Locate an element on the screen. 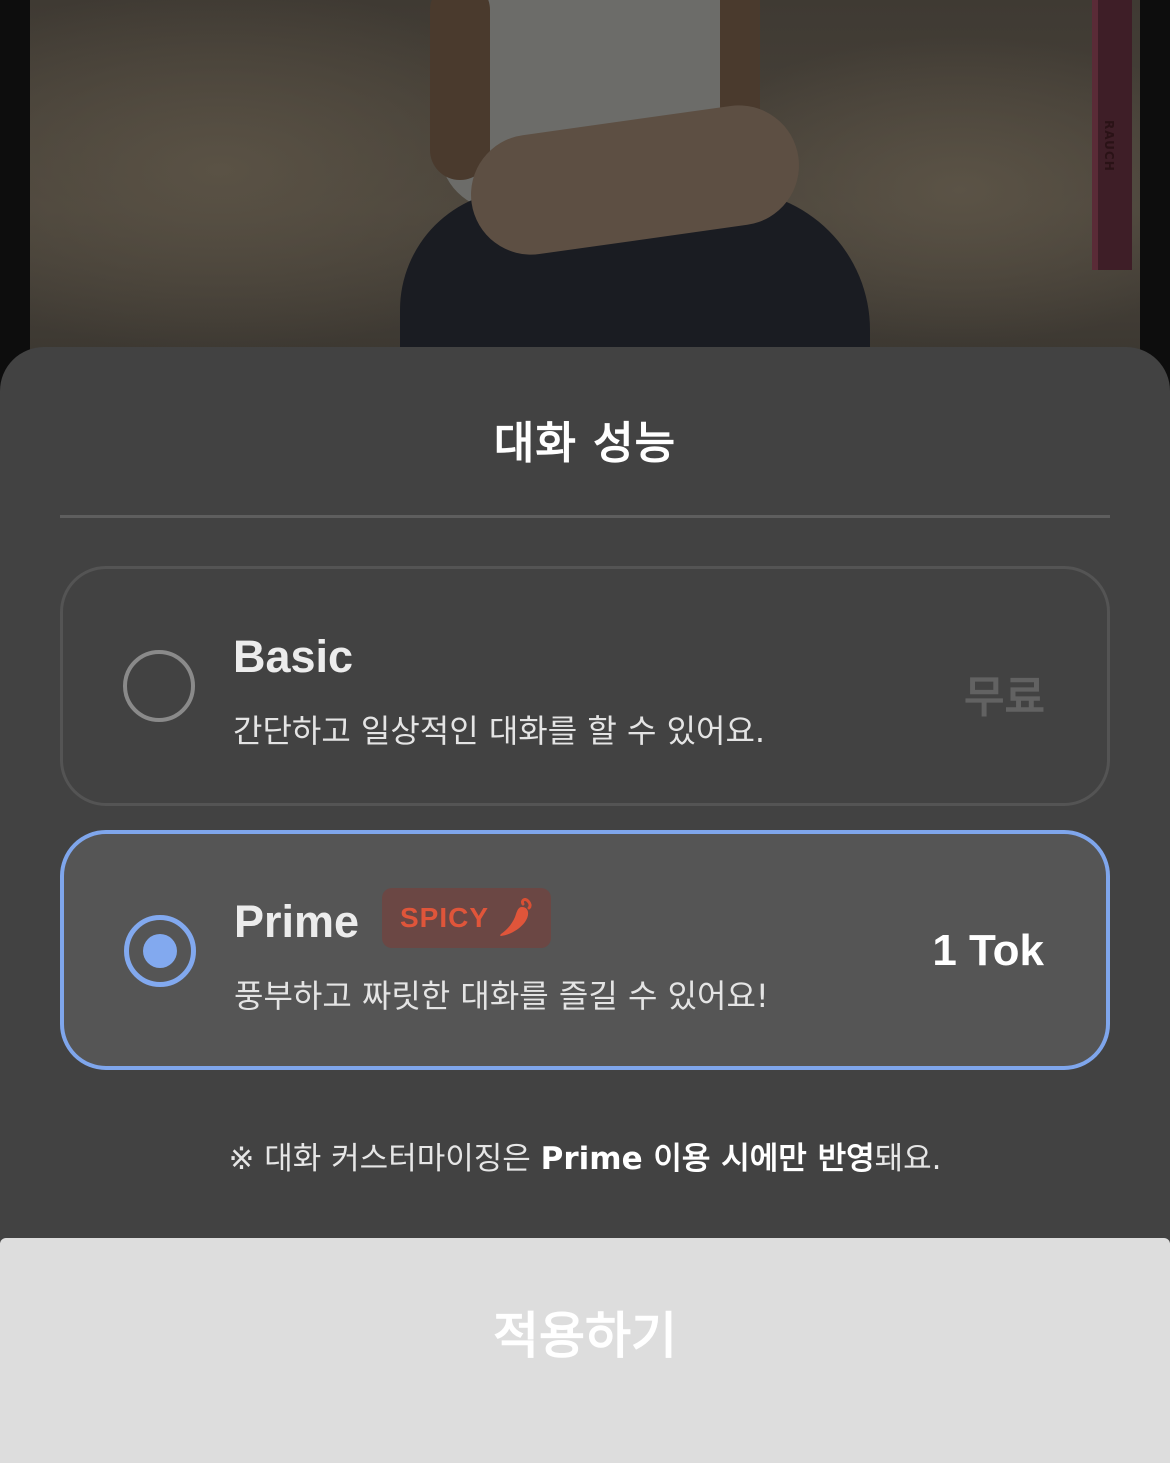 This screenshot has width=1170, height=1463. option-description: 풍부하고 짜릿한 대화를 즐길 수 있어요! is located at coordinates (501, 996).